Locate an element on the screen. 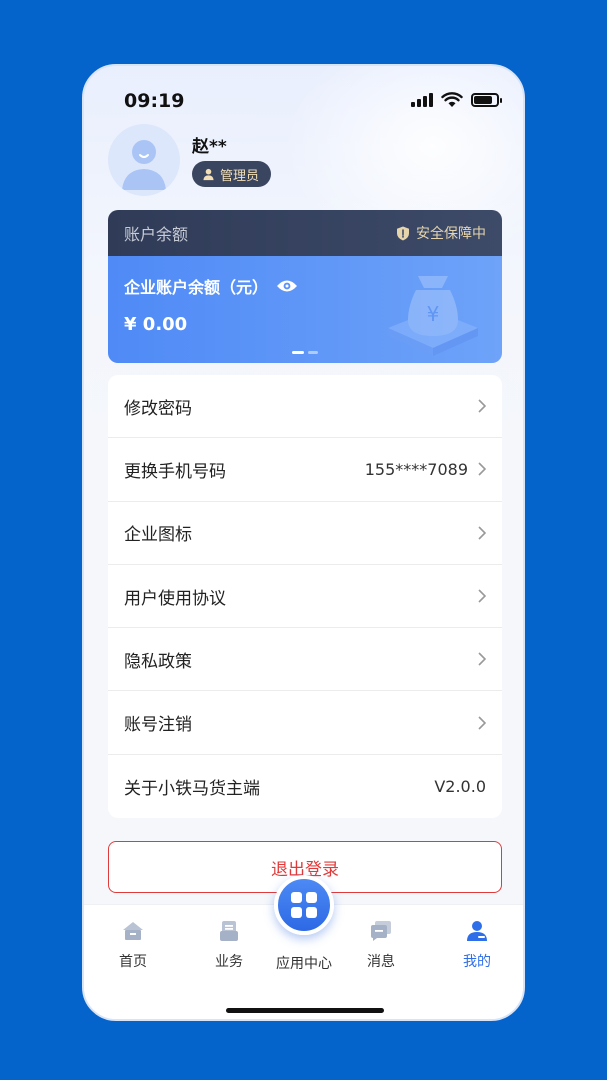  grid-icon is located at coordinates (304, 905).